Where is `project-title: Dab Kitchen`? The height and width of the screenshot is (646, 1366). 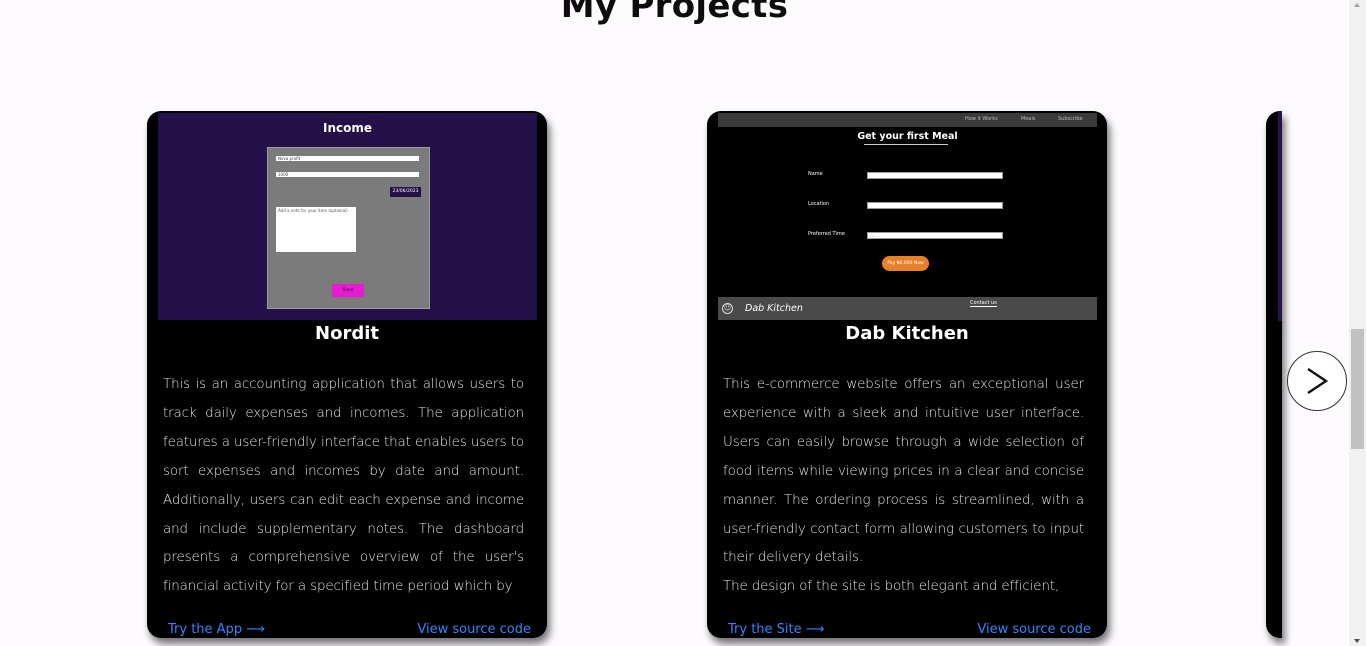
project-title: Dab Kitchen is located at coordinates (907, 333).